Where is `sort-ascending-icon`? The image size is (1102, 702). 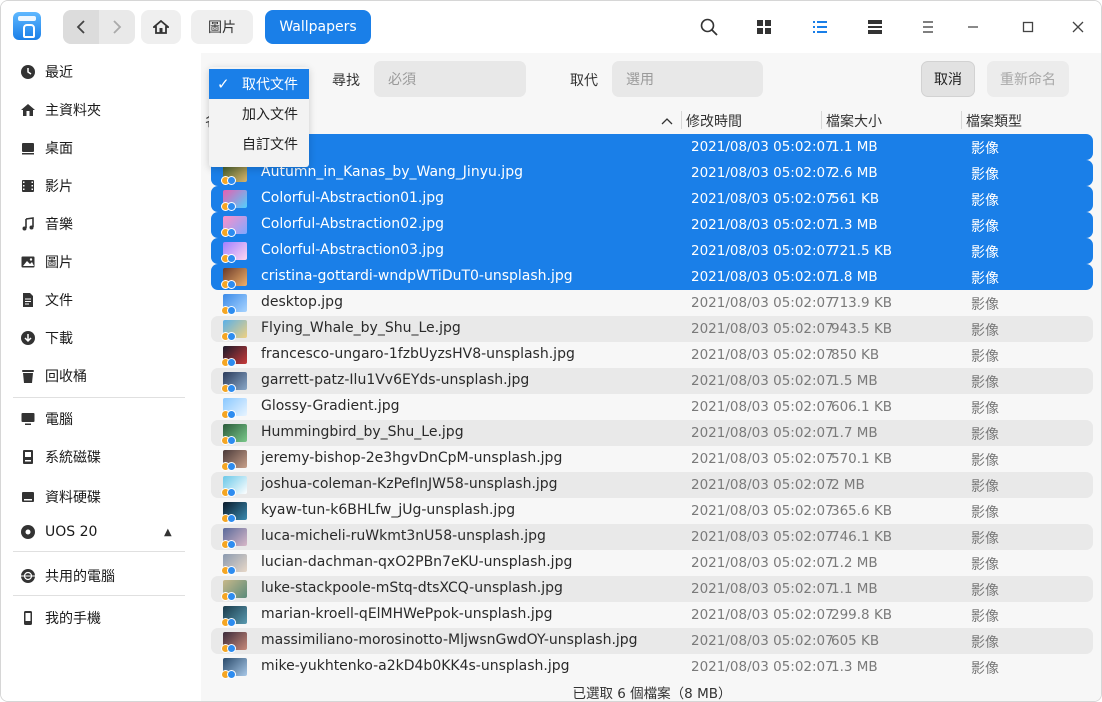
sort-ascending-icon is located at coordinates (667, 121).